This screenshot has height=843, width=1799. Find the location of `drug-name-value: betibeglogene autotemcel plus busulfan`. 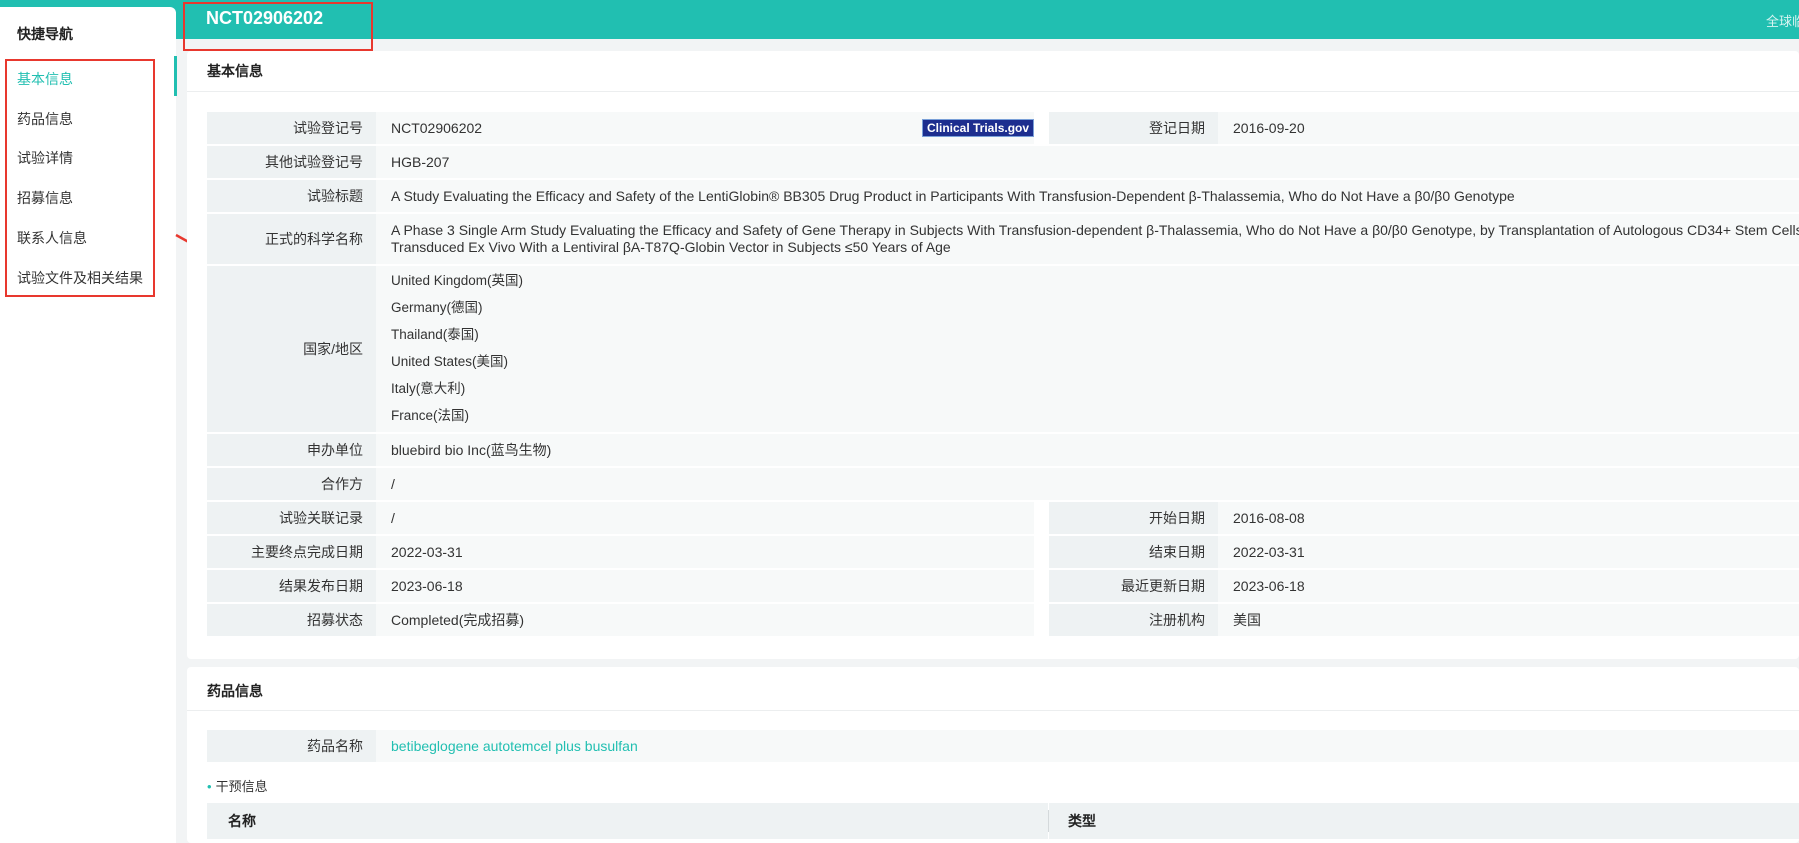

drug-name-value: betibeglogene autotemcel plus busulfan is located at coordinates (1087, 746).